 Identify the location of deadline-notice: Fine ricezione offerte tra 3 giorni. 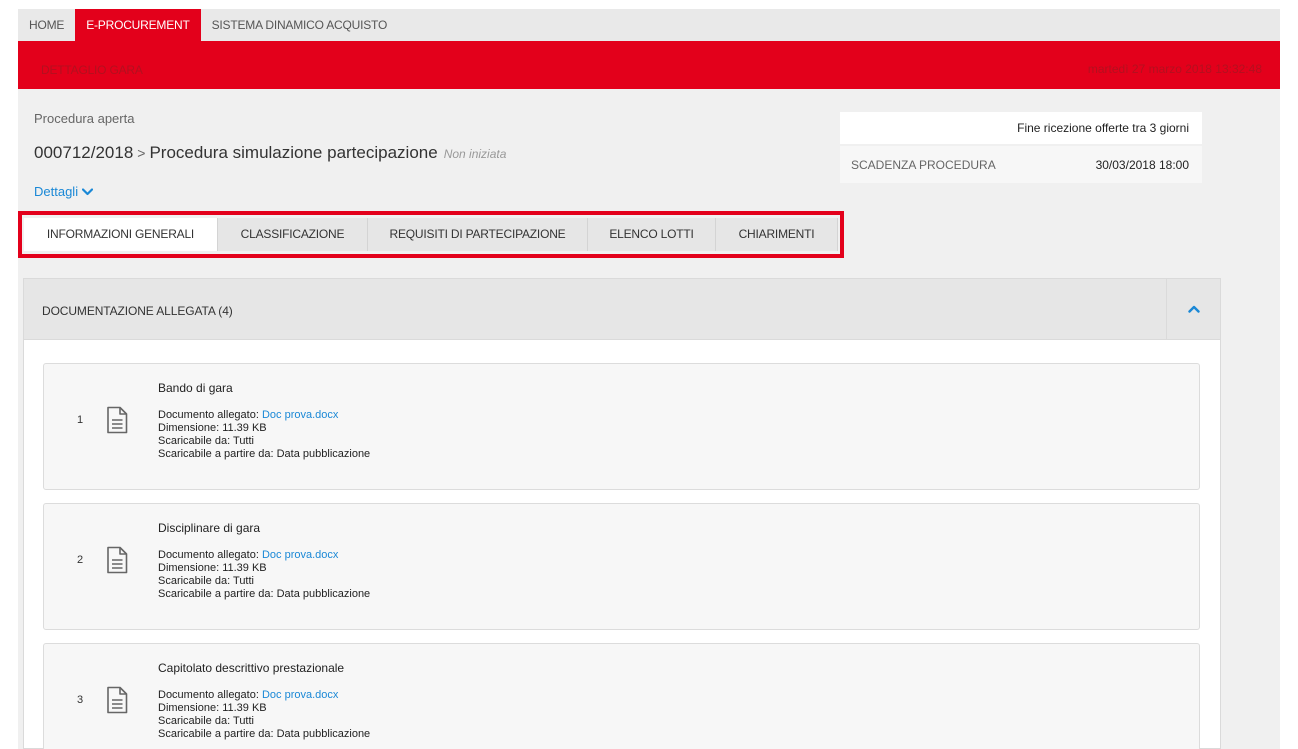
(1021, 128).